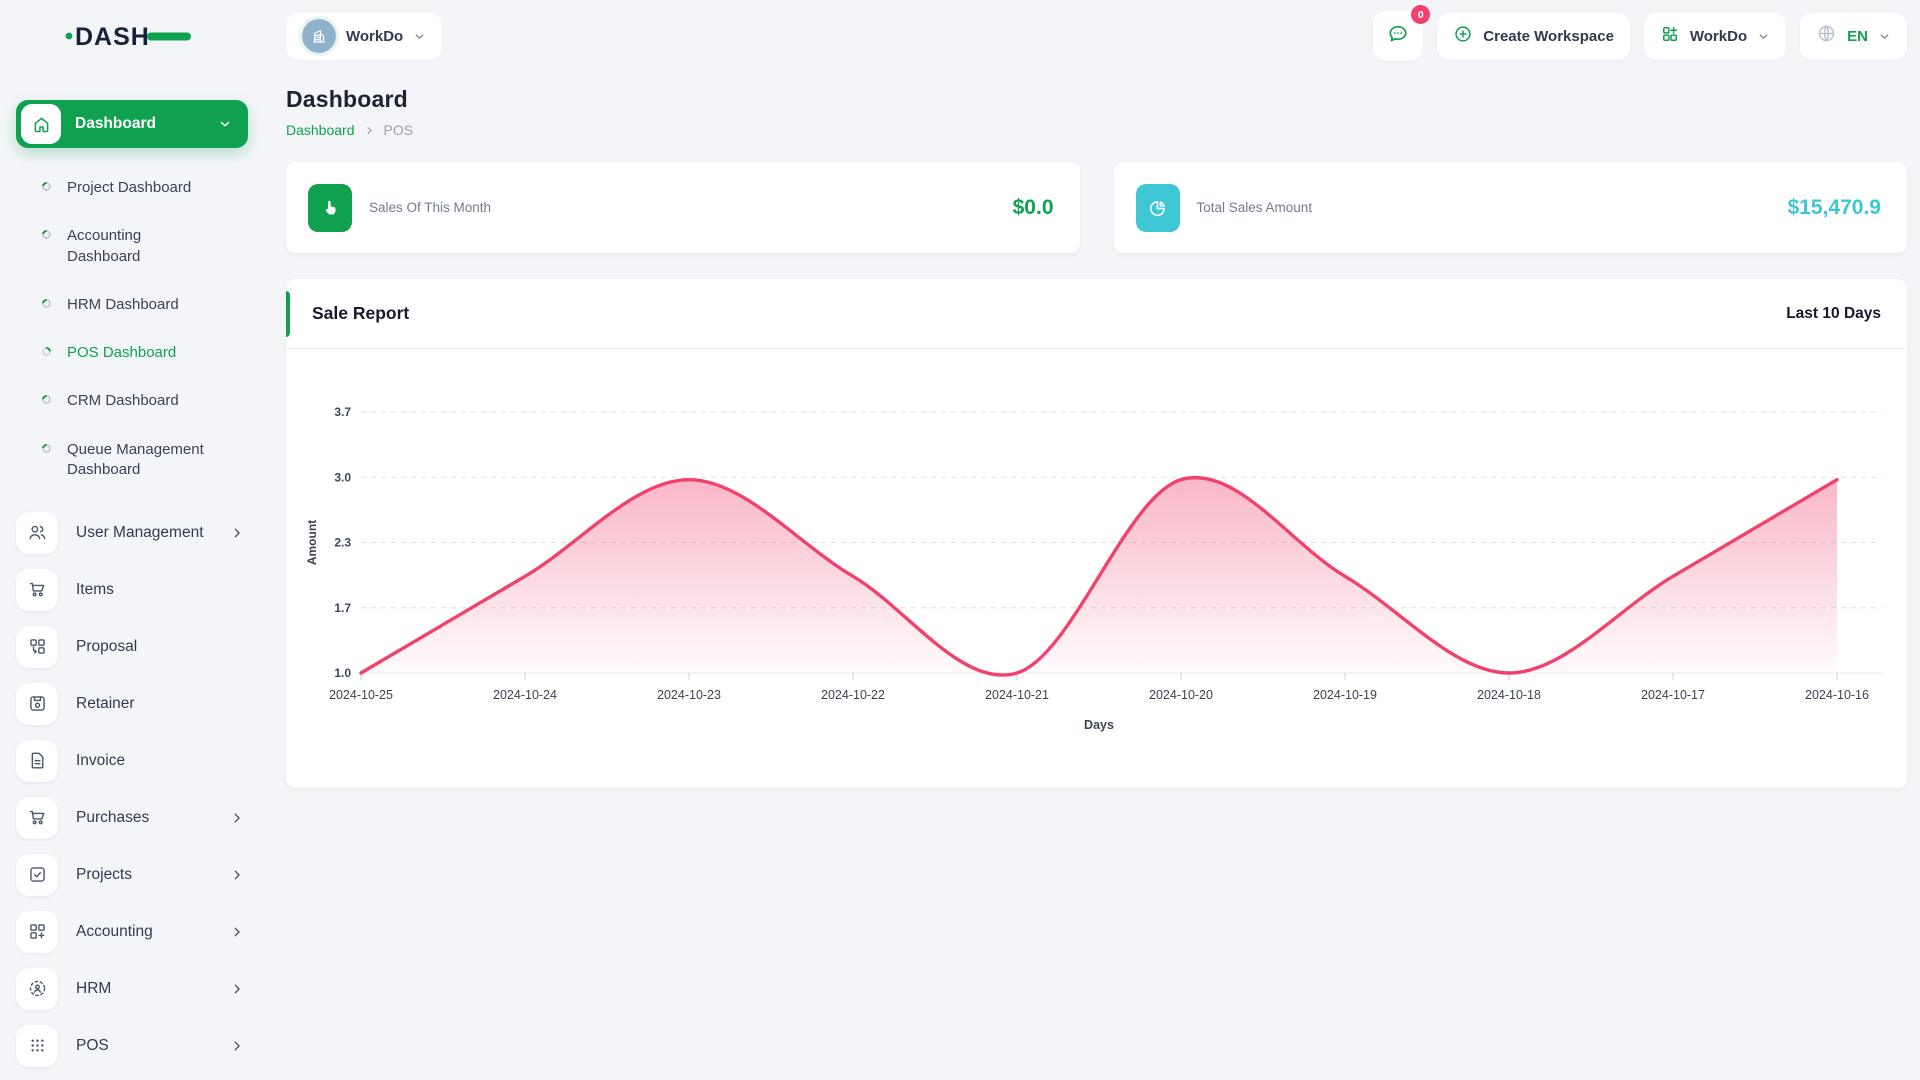  I want to click on stat-value: $0.0, so click(1033, 207).